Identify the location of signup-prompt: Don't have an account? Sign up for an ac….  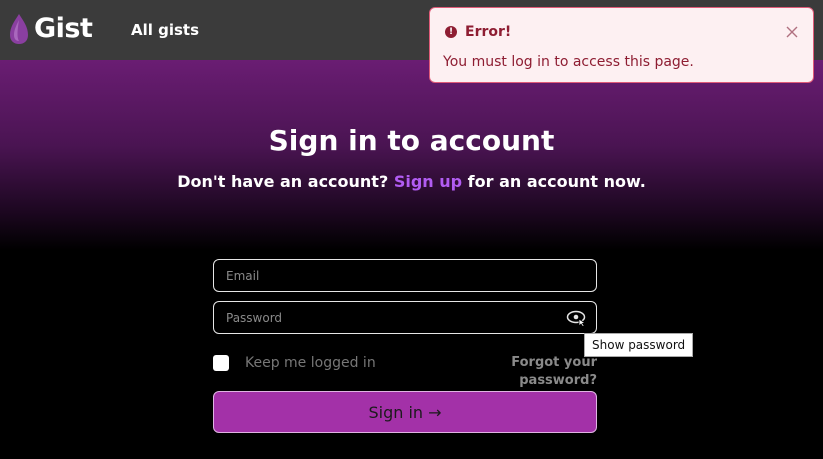
(411, 182).